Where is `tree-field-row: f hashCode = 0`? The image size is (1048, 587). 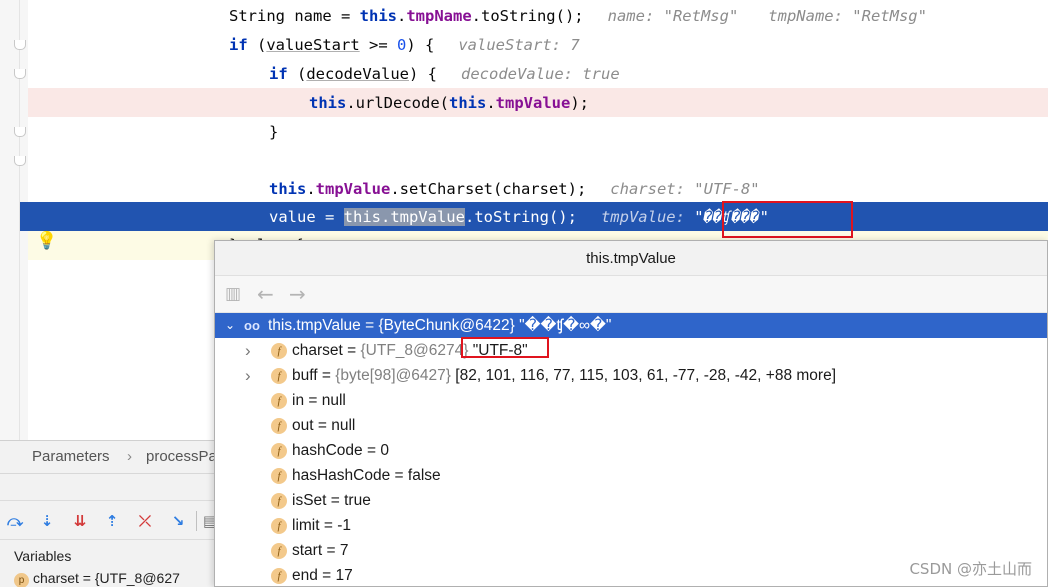
tree-field-row: f hashCode = 0 is located at coordinates (631, 450).